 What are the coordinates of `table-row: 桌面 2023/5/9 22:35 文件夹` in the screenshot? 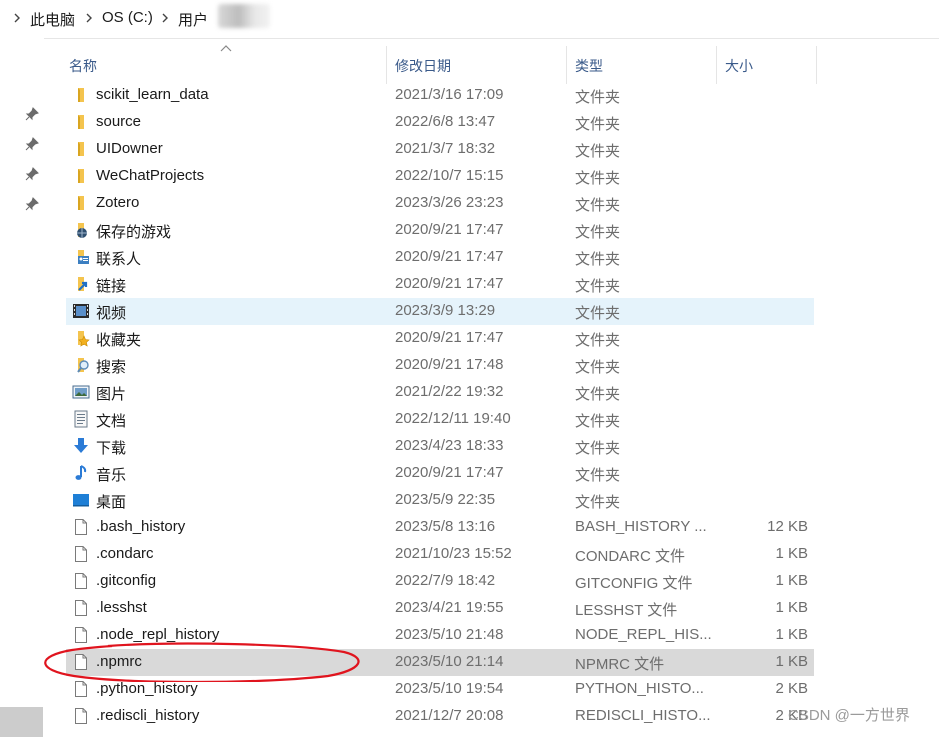 It's located at (440, 500).